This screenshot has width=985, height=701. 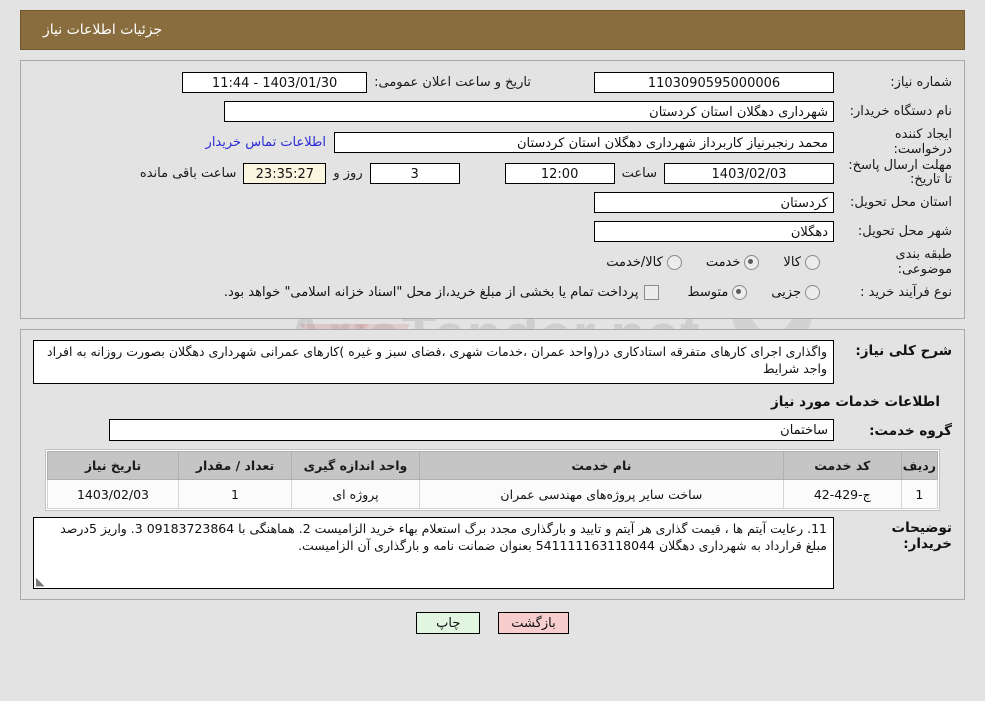 I want to click on need-number-field: 1103090595000006, so click(x=714, y=82).